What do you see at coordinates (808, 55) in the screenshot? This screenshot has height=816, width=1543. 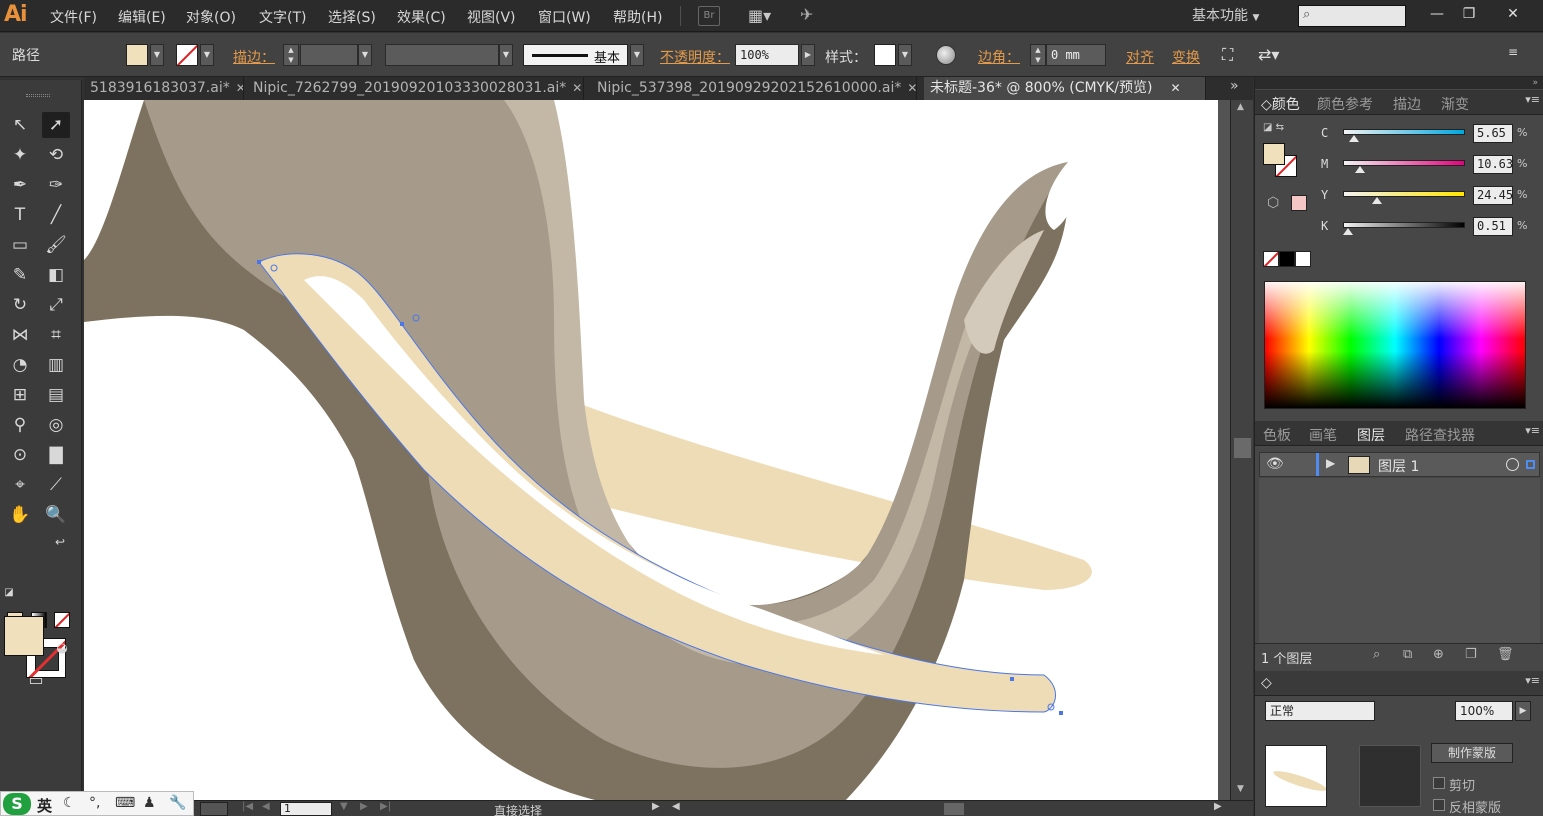 I see `opacity-slider-arrow: ▶` at bounding box center [808, 55].